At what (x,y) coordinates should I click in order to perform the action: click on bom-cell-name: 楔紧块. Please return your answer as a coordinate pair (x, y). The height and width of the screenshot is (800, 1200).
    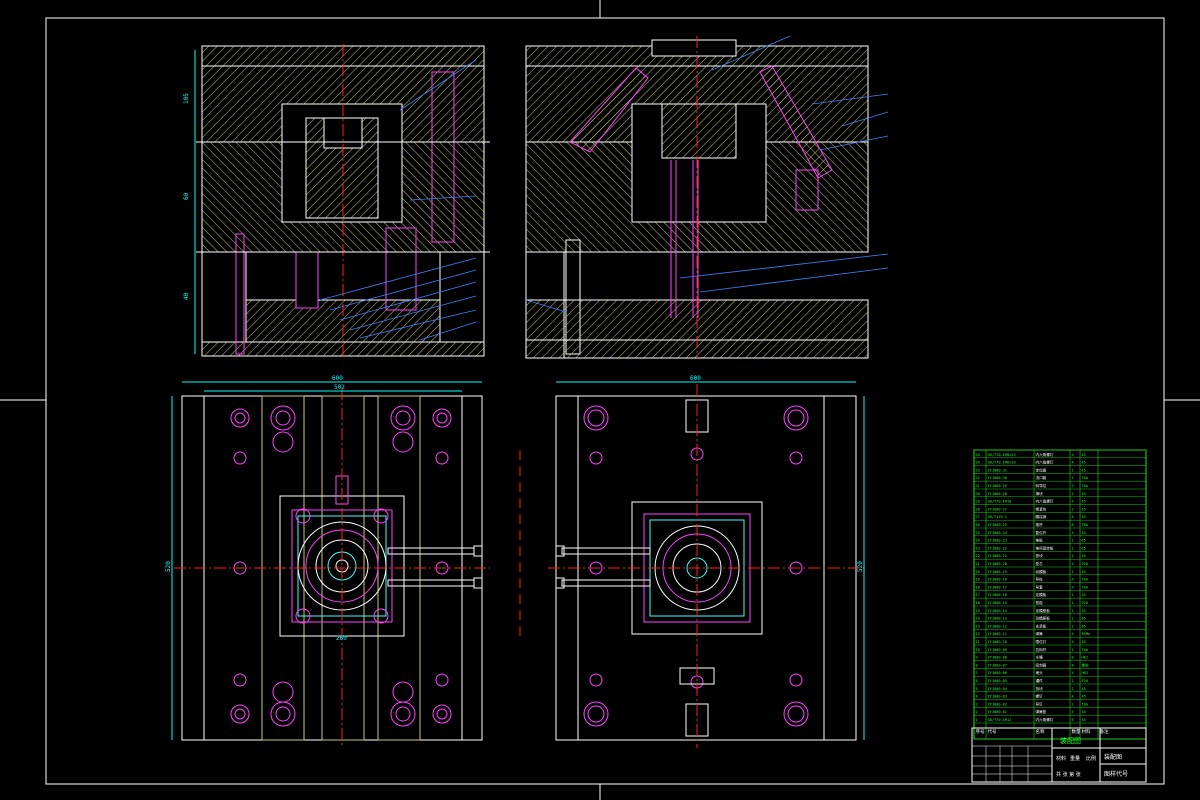
    Looking at the image, I should click on (1041, 508).